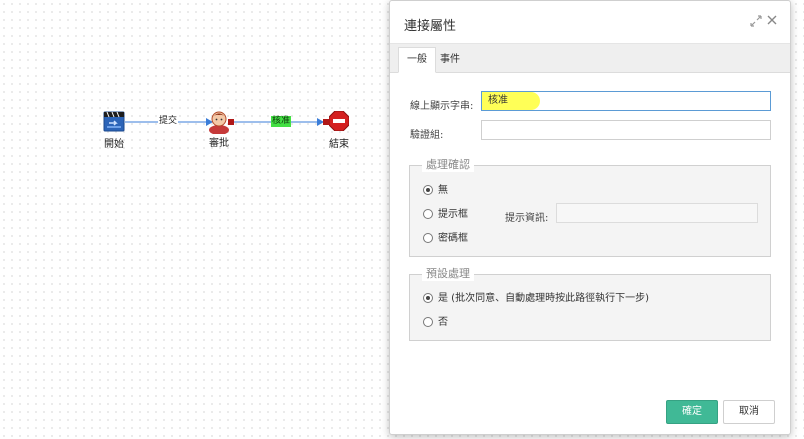  Describe the element at coordinates (543, 298) in the screenshot. I see `radio-default-yes-label: 是 (批次同意、自動處理時按此路徑執行下一步)` at that location.